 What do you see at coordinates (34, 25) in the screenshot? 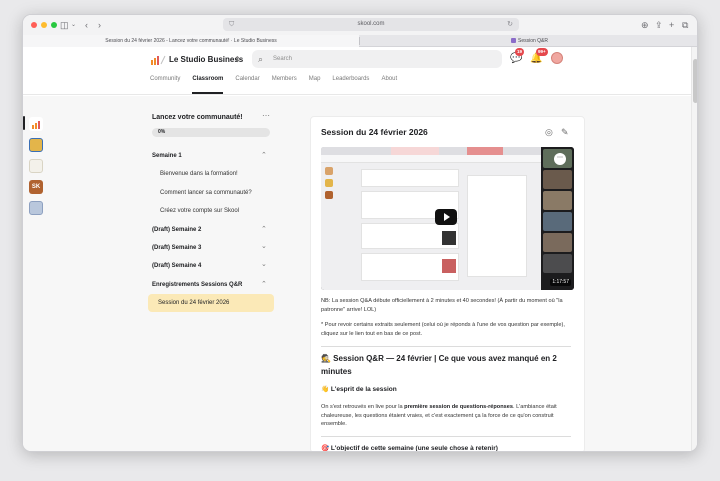
I see `close-window-button` at bounding box center [34, 25].